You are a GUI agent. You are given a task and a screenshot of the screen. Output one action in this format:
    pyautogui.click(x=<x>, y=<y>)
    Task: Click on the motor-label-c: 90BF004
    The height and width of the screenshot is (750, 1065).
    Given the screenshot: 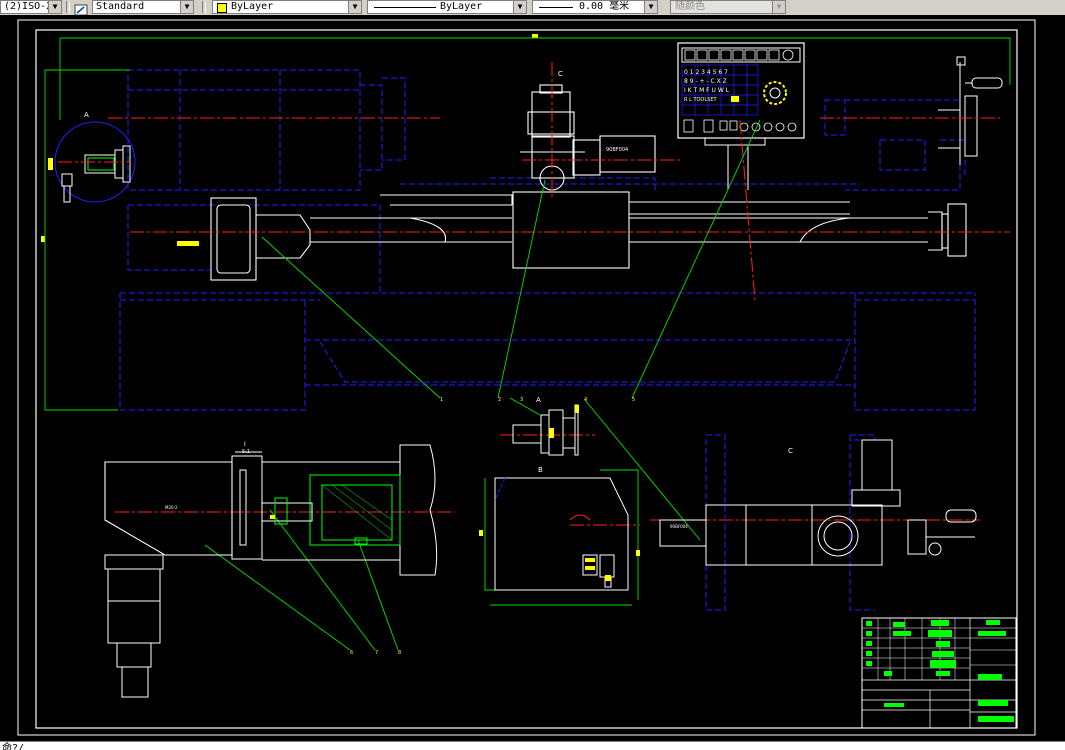 What is the action you would take?
    pyautogui.click(x=679, y=526)
    